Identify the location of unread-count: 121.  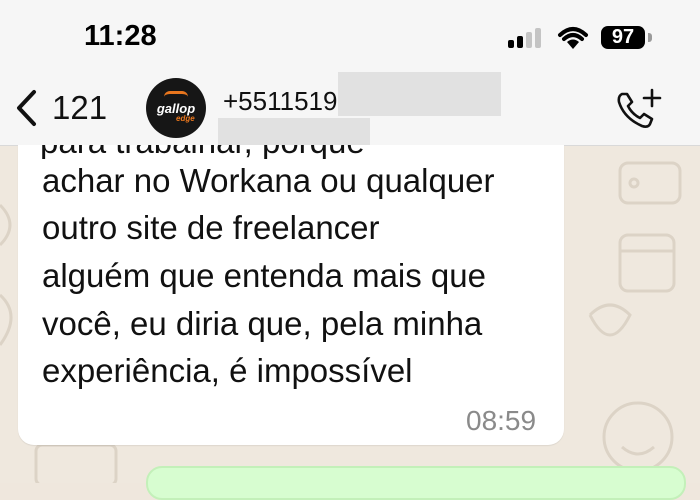
(80, 107).